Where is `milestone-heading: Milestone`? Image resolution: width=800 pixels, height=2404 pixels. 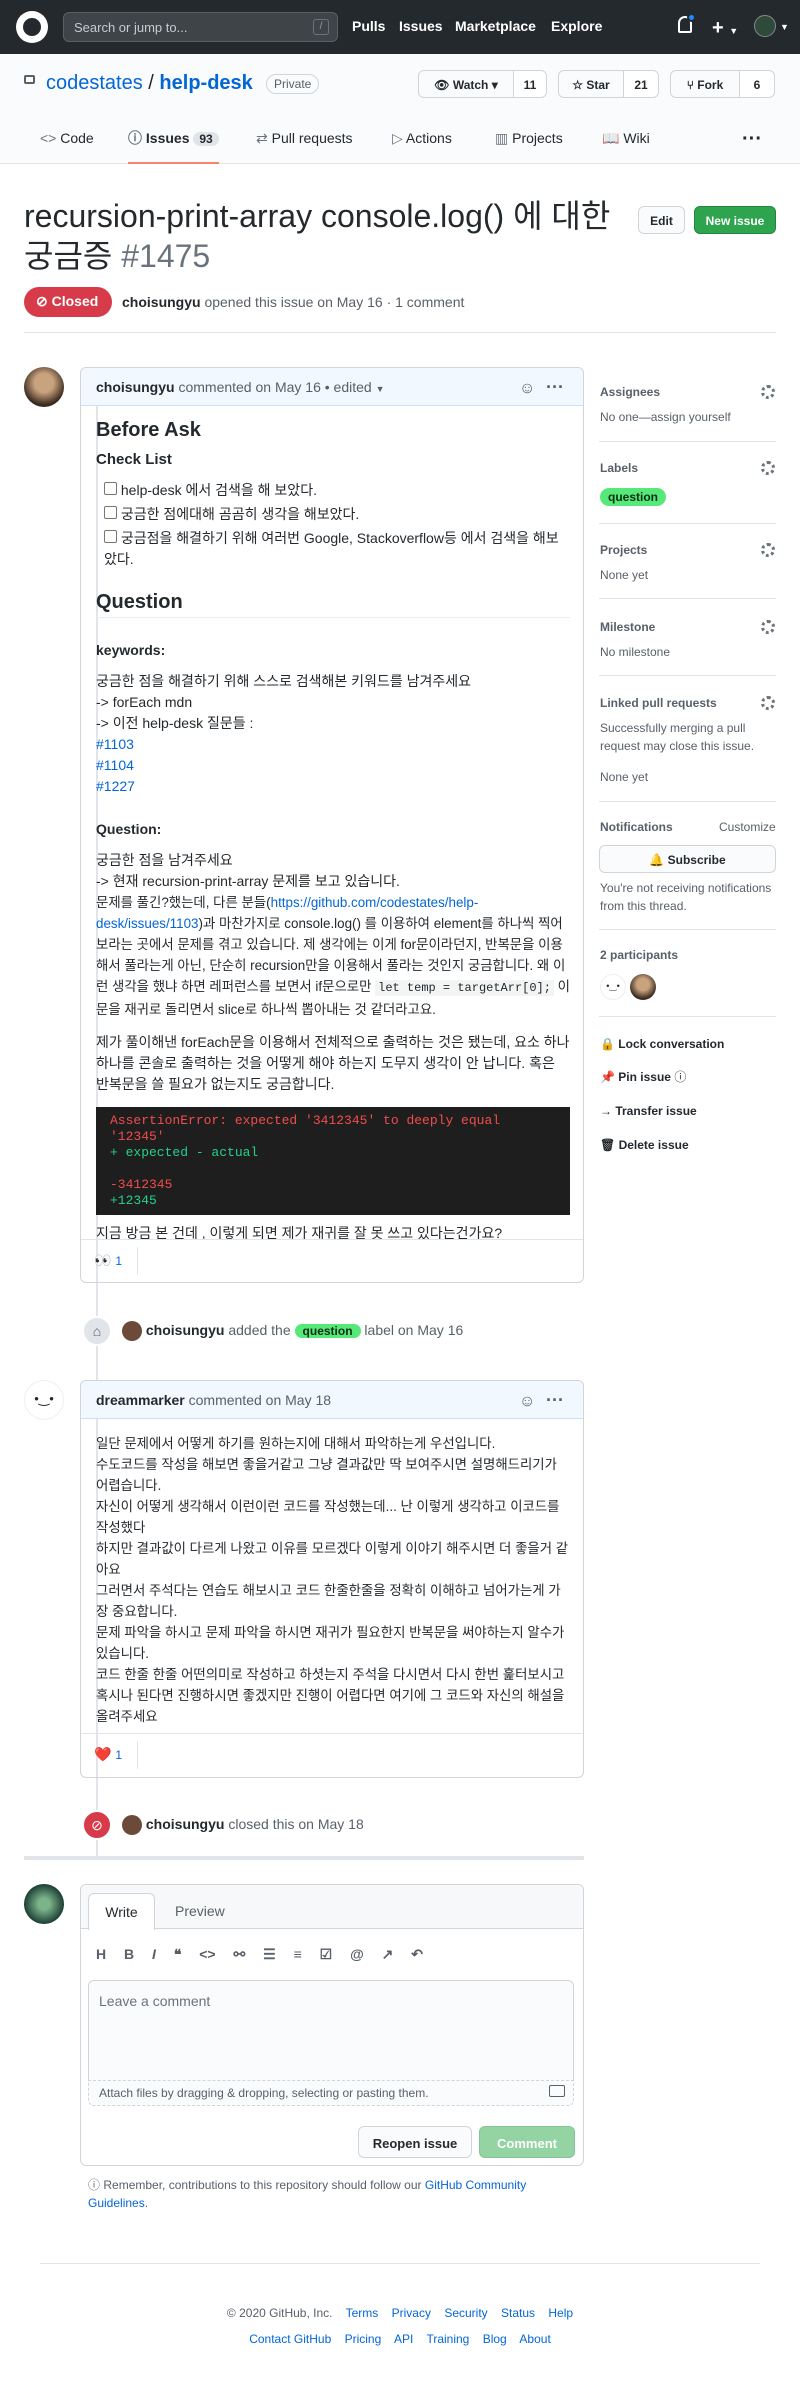
milestone-heading: Milestone is located at coordinates (627, 627).